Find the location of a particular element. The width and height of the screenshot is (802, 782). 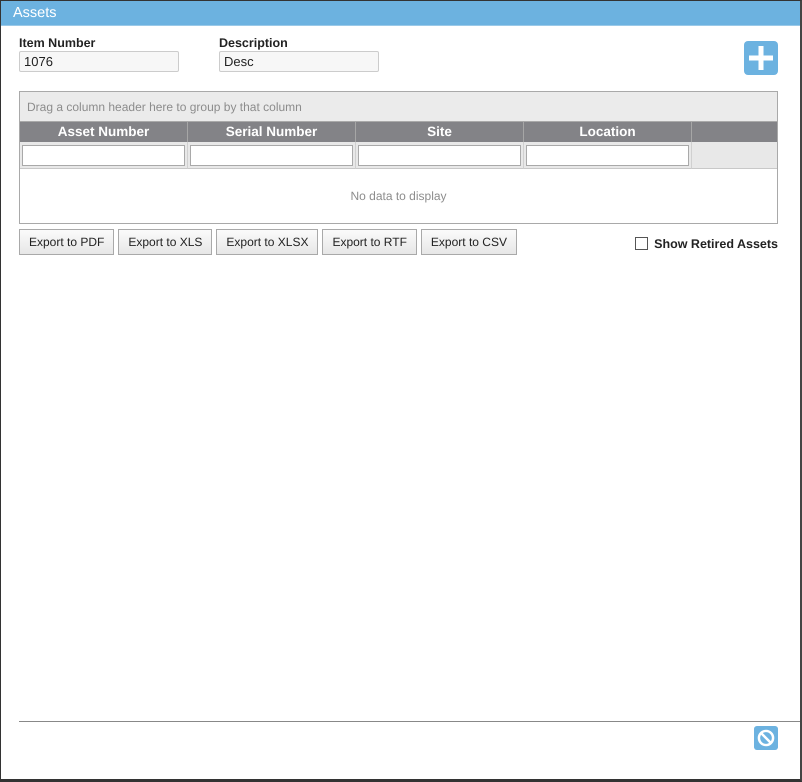

field-label: Item Number is located at coordinates (57, 43).